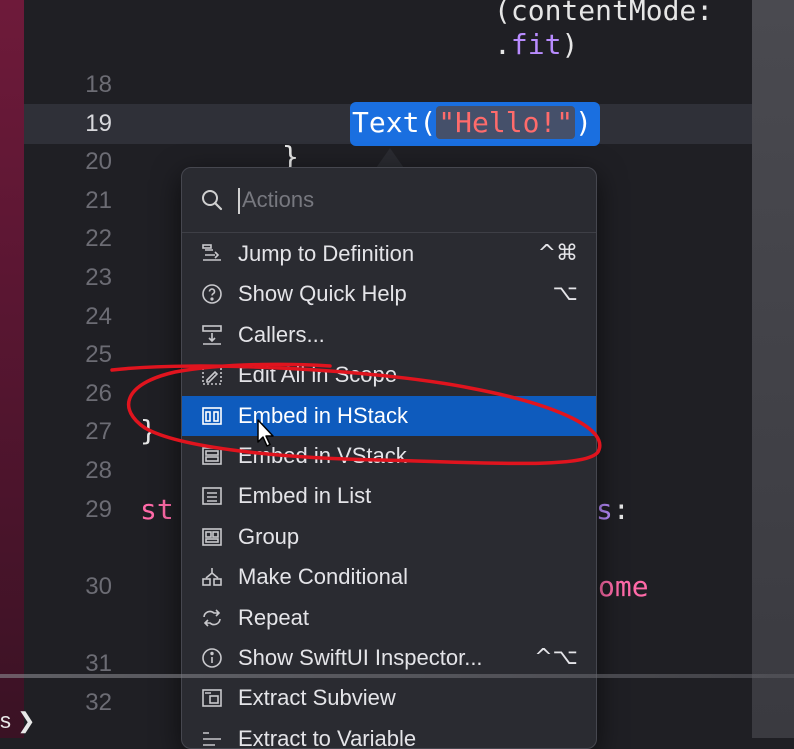 Image resolution: width=794 pixels, height=749 pixels. What do you see at coordinates (98, 393) in the screenshot?
I see `line-number: 26` at bounding box center [98, 393].